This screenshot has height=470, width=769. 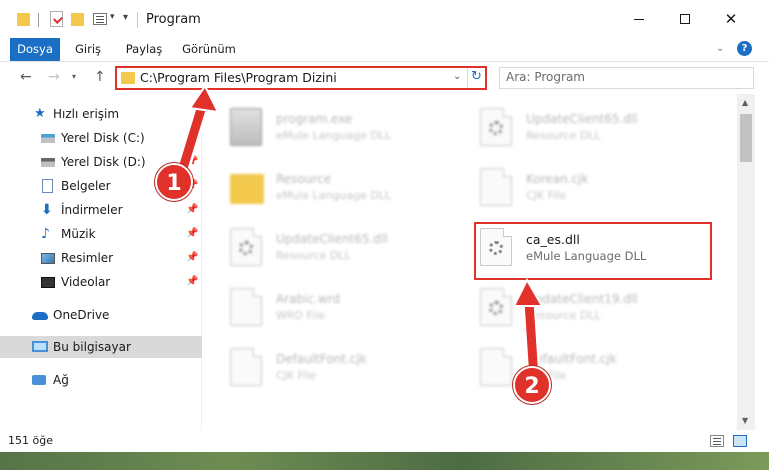 I want to click on sidebar-item-downloads: ⬇ İndirmeler 📌, so click(x=101, y=210).